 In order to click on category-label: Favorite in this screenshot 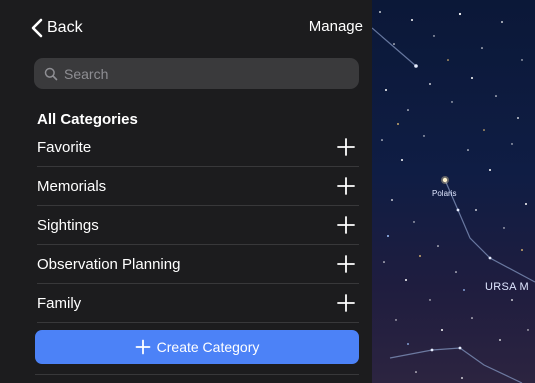, I will do `click(64, 147)`.